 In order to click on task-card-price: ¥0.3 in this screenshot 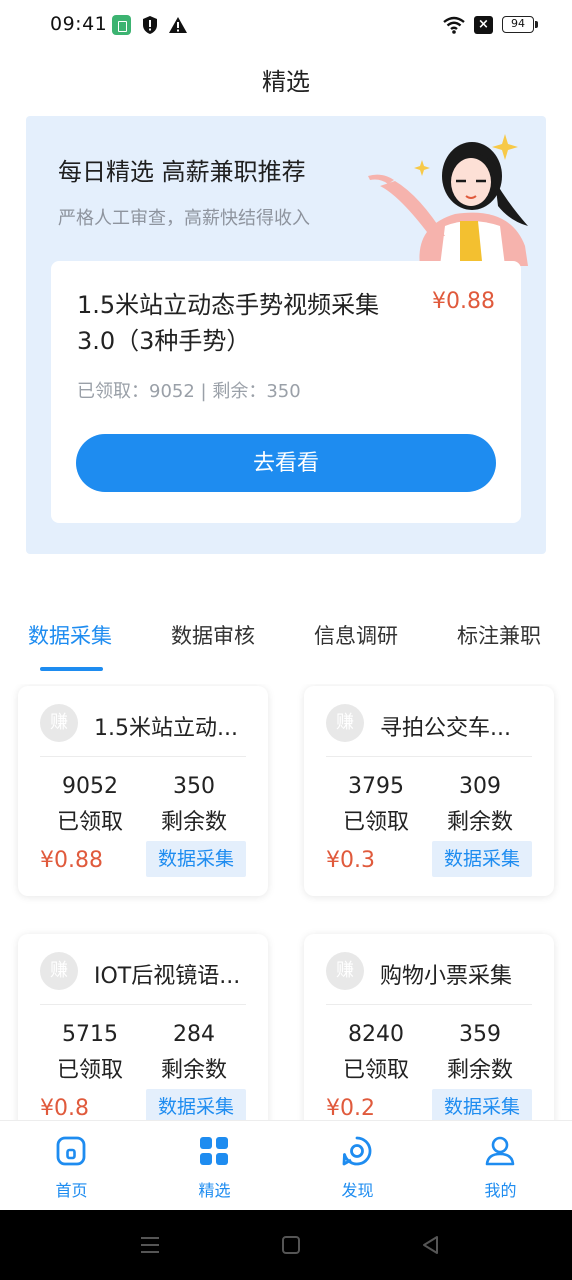, I will do `click(350, 860)`.